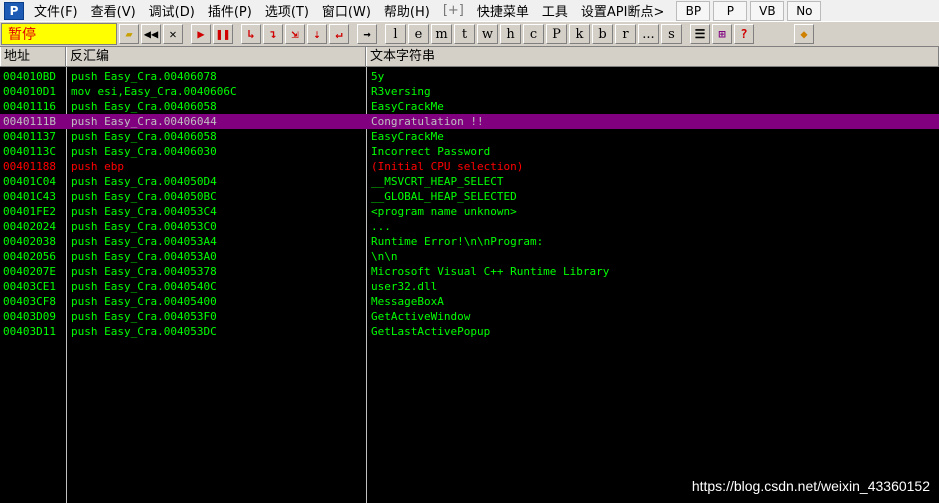 The height and width of the screenshot is (503, 939). Describe the element at coordinates (29, 121) in the screenshot. I see `row-address: 0040111B` at that location.